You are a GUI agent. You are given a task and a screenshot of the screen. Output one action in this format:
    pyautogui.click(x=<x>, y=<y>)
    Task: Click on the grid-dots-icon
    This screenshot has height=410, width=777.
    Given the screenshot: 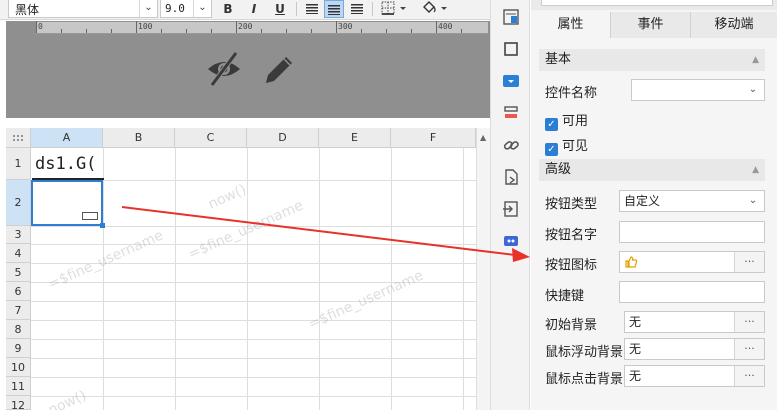 What is the action you would take?
    pyautogui.click(x=18, y=138)
    